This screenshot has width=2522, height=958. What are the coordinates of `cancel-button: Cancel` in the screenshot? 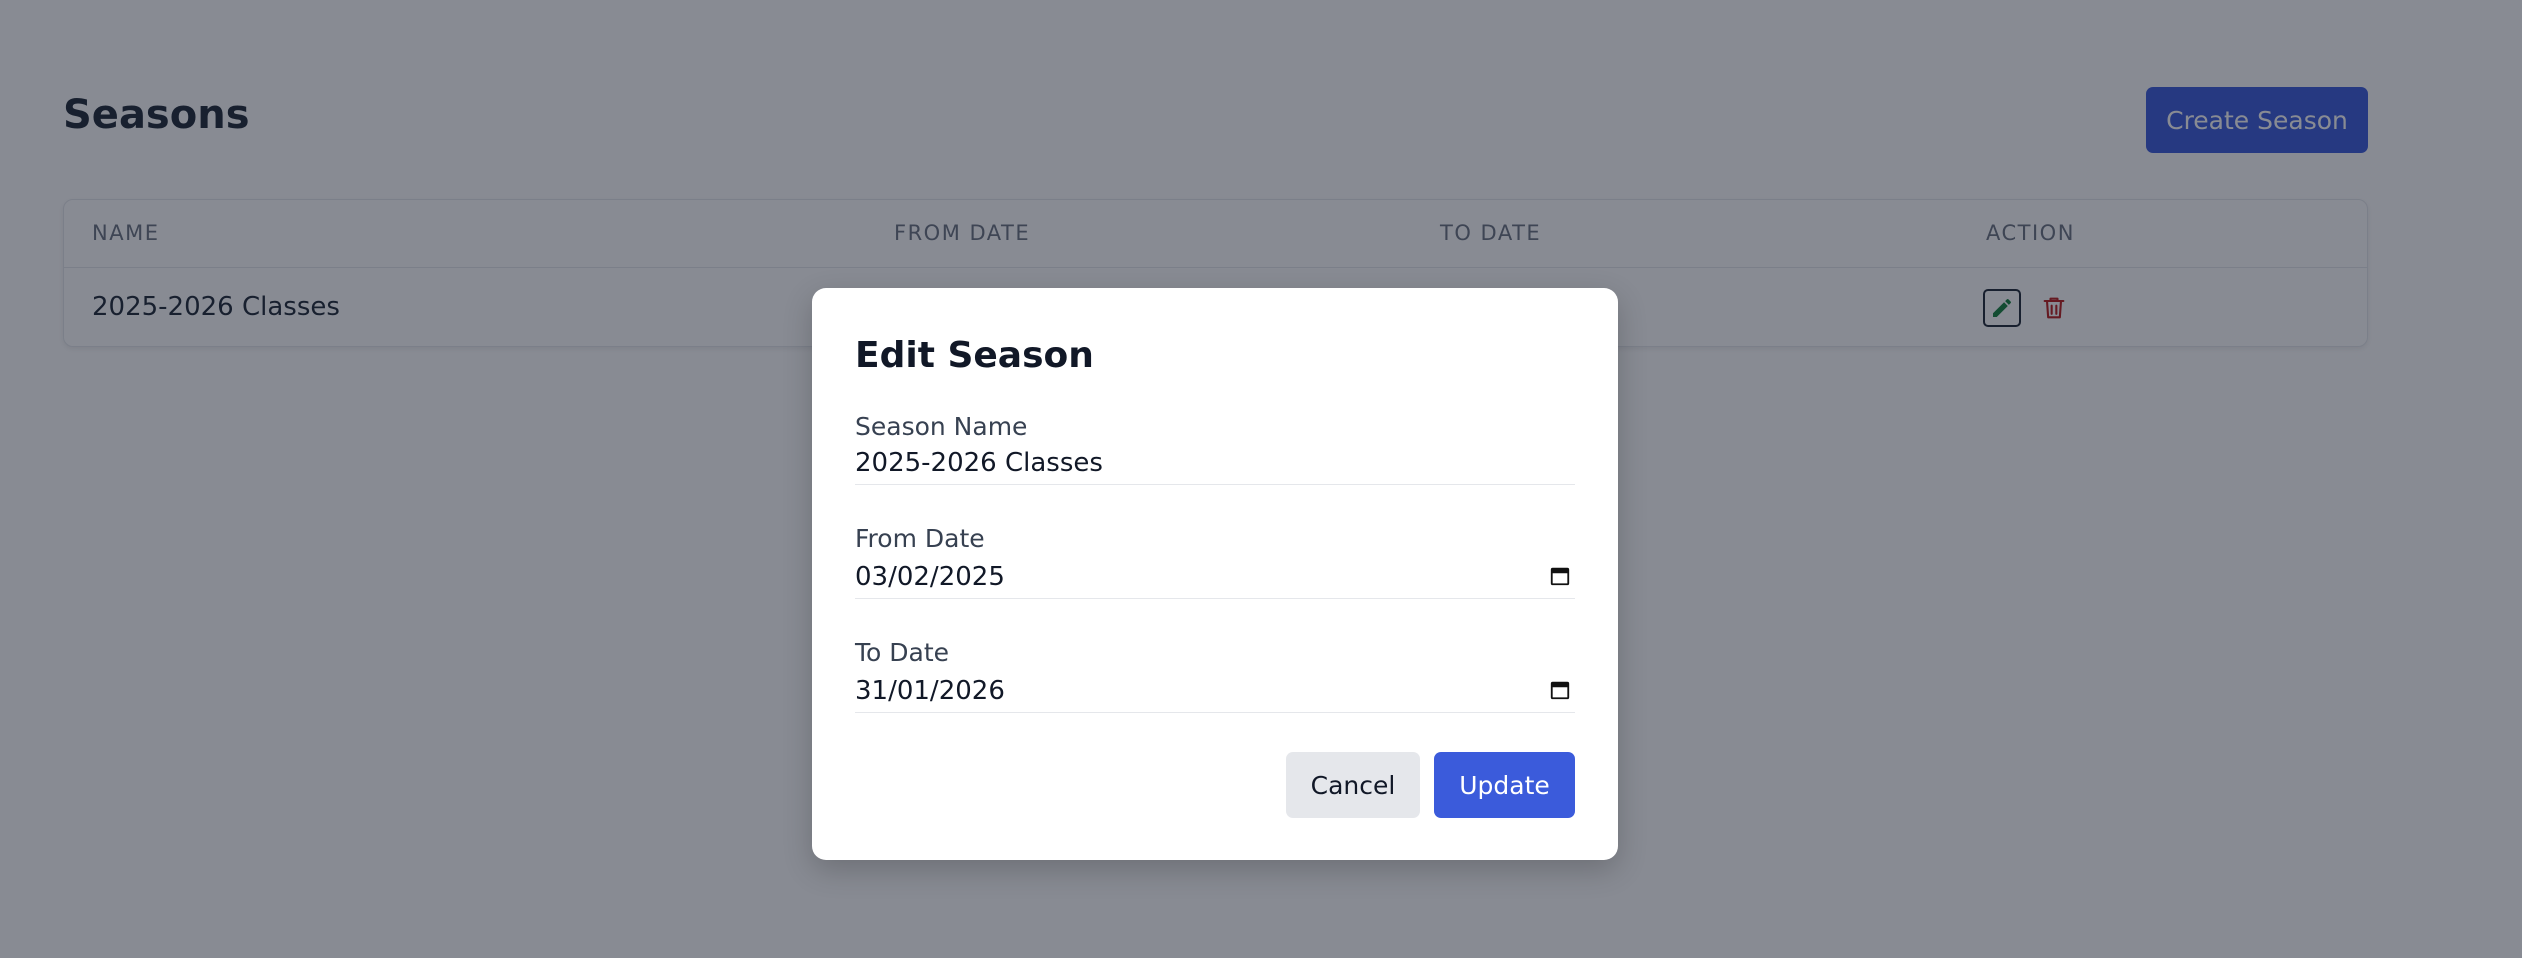 It's located at (1353, 785).